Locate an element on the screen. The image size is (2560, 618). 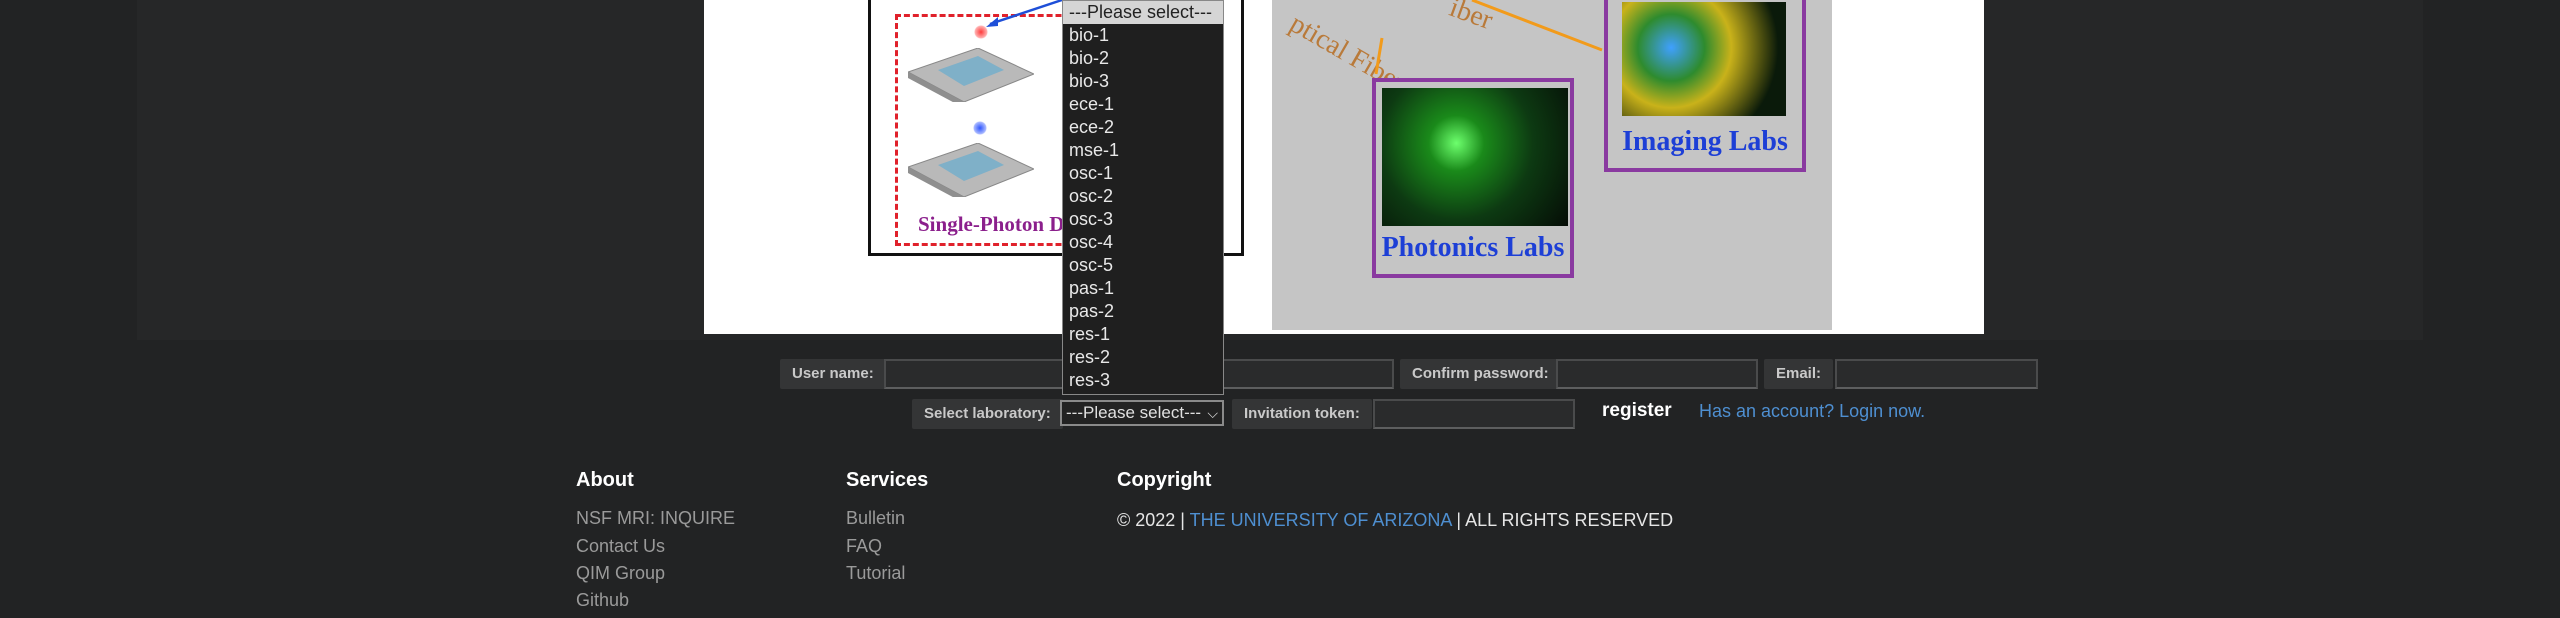
chevron-down-icon: ⌵ is located at coordinates (1212, 413).